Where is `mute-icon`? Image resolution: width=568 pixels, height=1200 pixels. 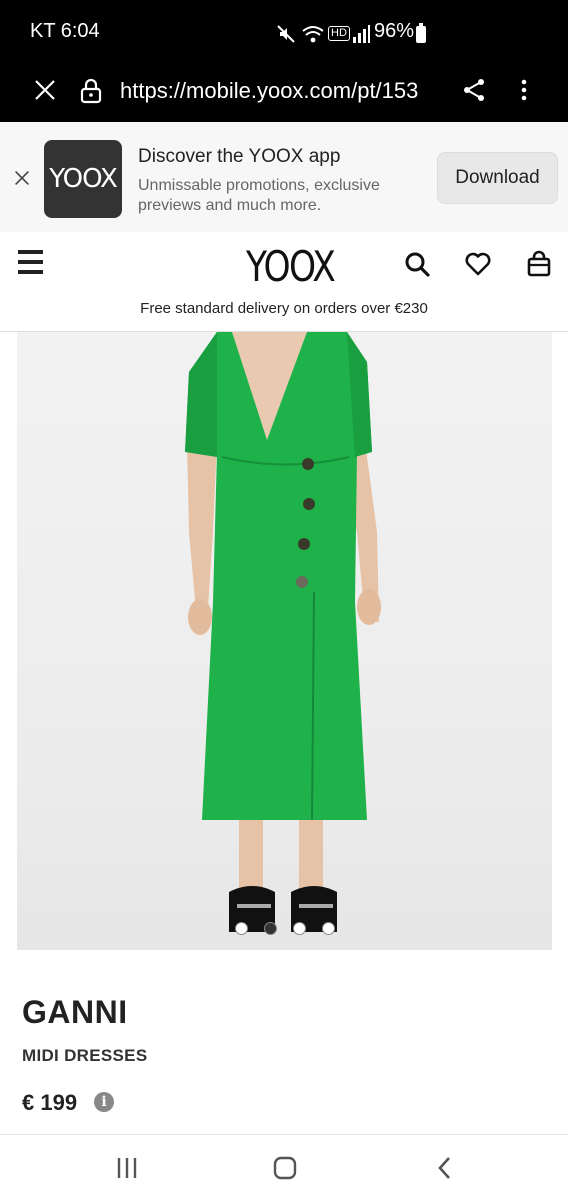 mute-icon is located at coordinates (286, 34).